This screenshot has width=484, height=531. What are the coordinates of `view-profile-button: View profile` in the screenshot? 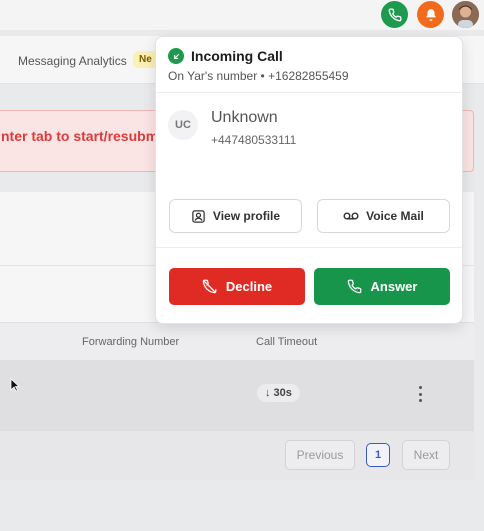 It's located at (235, 216).